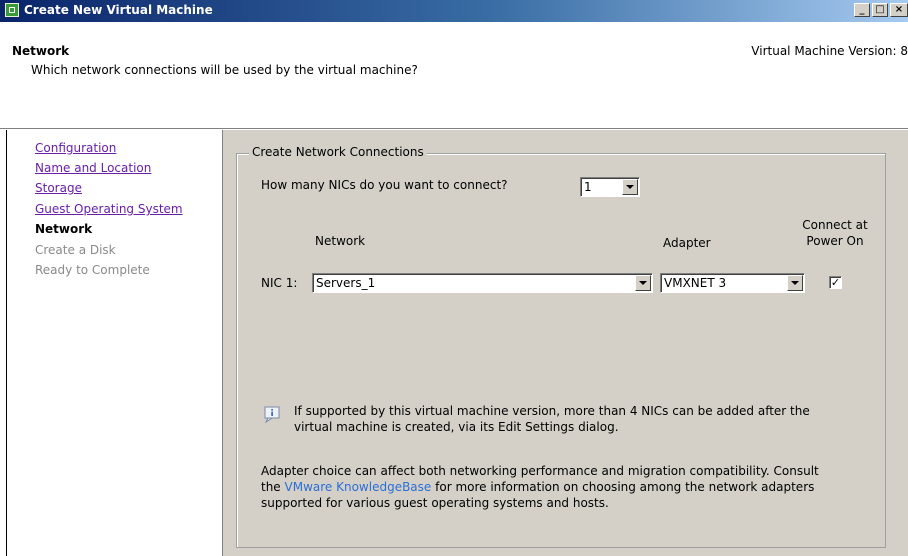 The height and width of the screenshot is (556, 908). I want to click on nic1-connect-checkbox: ✓, so click(835, 282).